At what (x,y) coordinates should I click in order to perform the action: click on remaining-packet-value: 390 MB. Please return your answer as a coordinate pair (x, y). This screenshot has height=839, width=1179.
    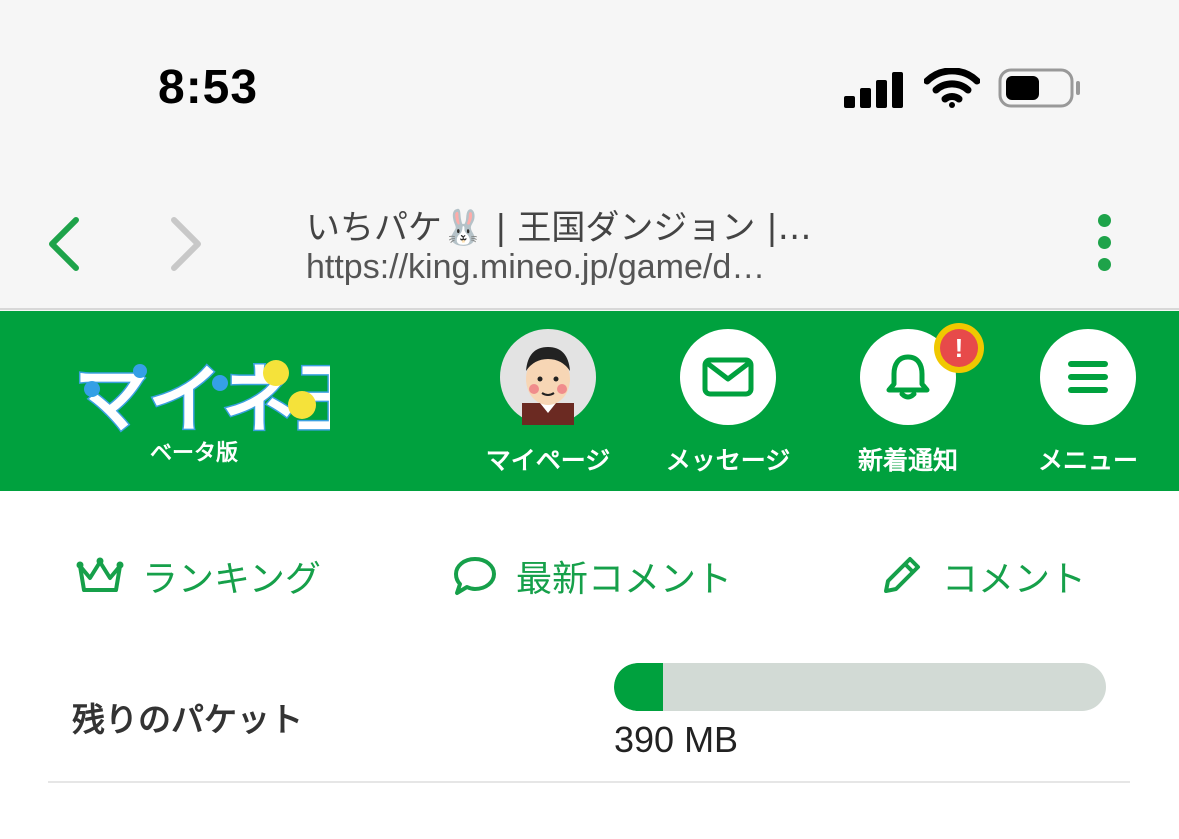
    Looking at the image, I should click on (676, 739).